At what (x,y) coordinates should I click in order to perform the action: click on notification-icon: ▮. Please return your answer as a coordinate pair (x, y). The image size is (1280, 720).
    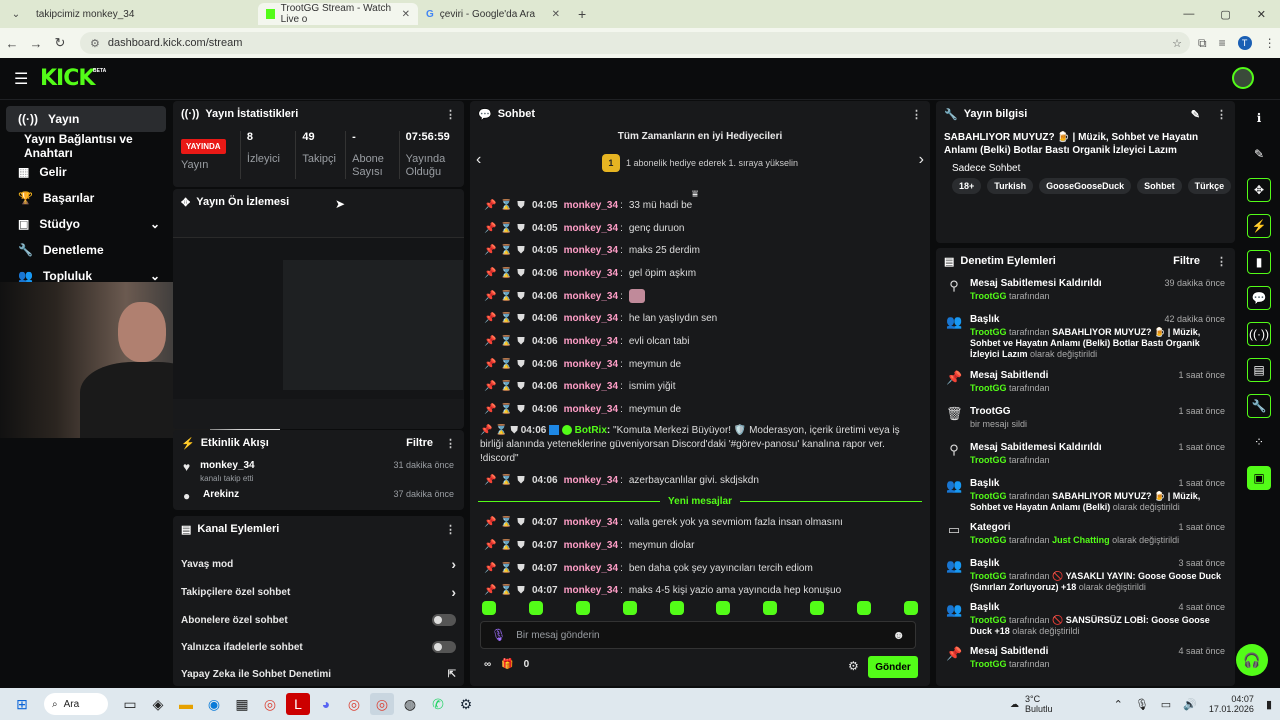
    Looking at the image, I should click on (1269, 704).